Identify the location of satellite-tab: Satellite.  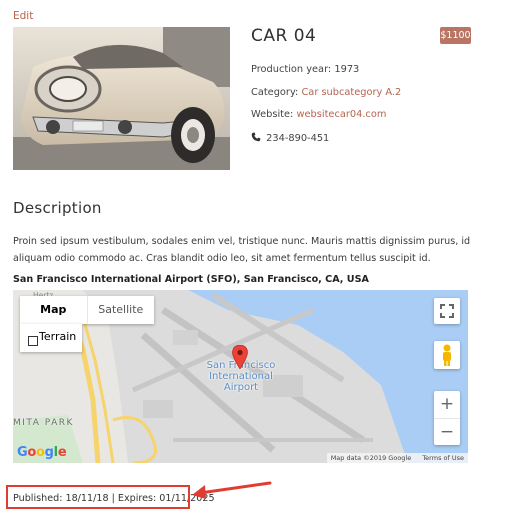
(120, 310).